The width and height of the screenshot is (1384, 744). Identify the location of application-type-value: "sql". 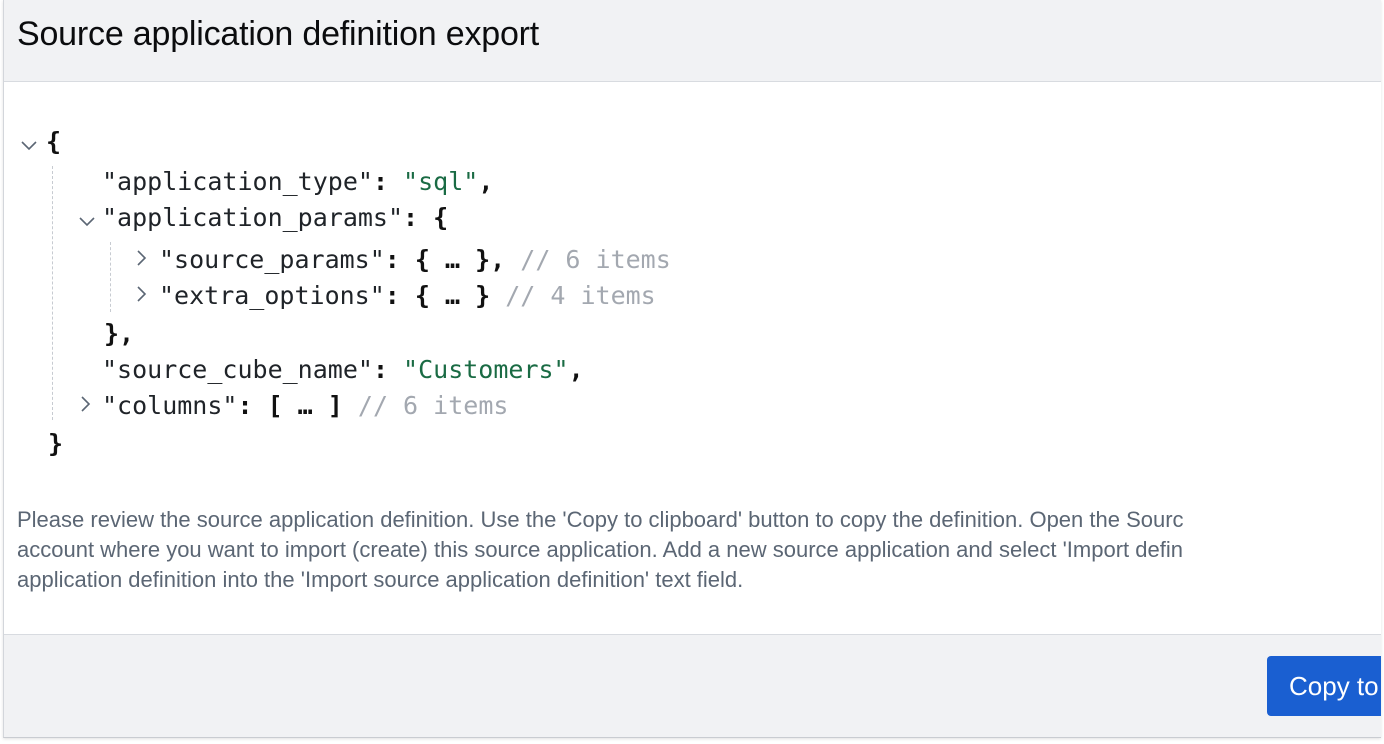
(441, 181).